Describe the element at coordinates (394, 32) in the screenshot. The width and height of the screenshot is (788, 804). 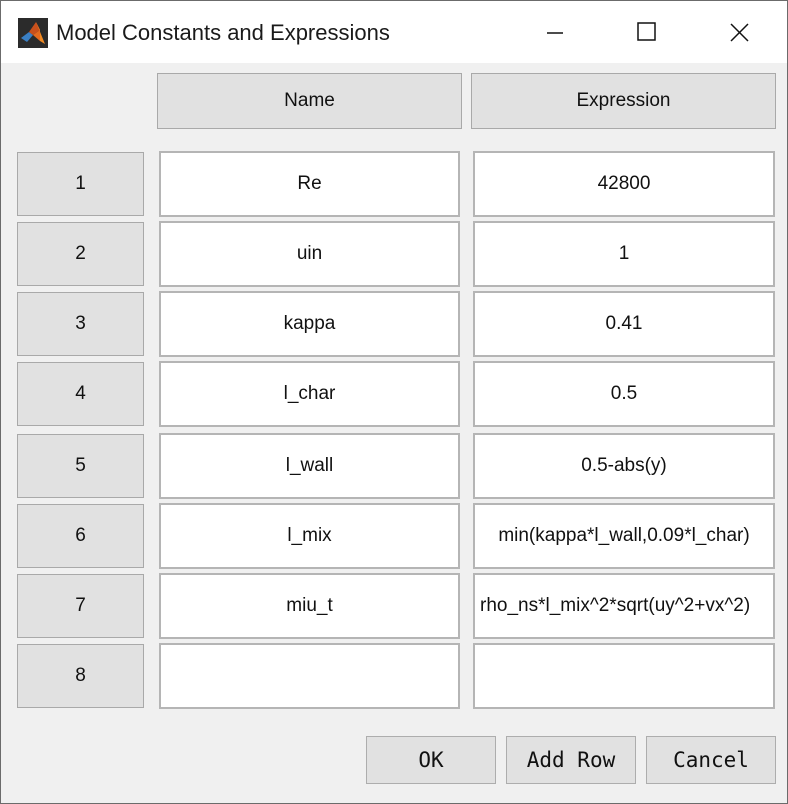
I see `title-bar: Model Constants and Expressions` at that location.